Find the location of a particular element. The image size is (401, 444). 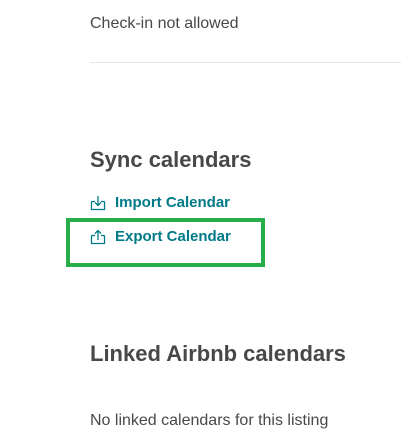

sync-calendars-heading: Sync calendars is located at coordinates (171, 159).